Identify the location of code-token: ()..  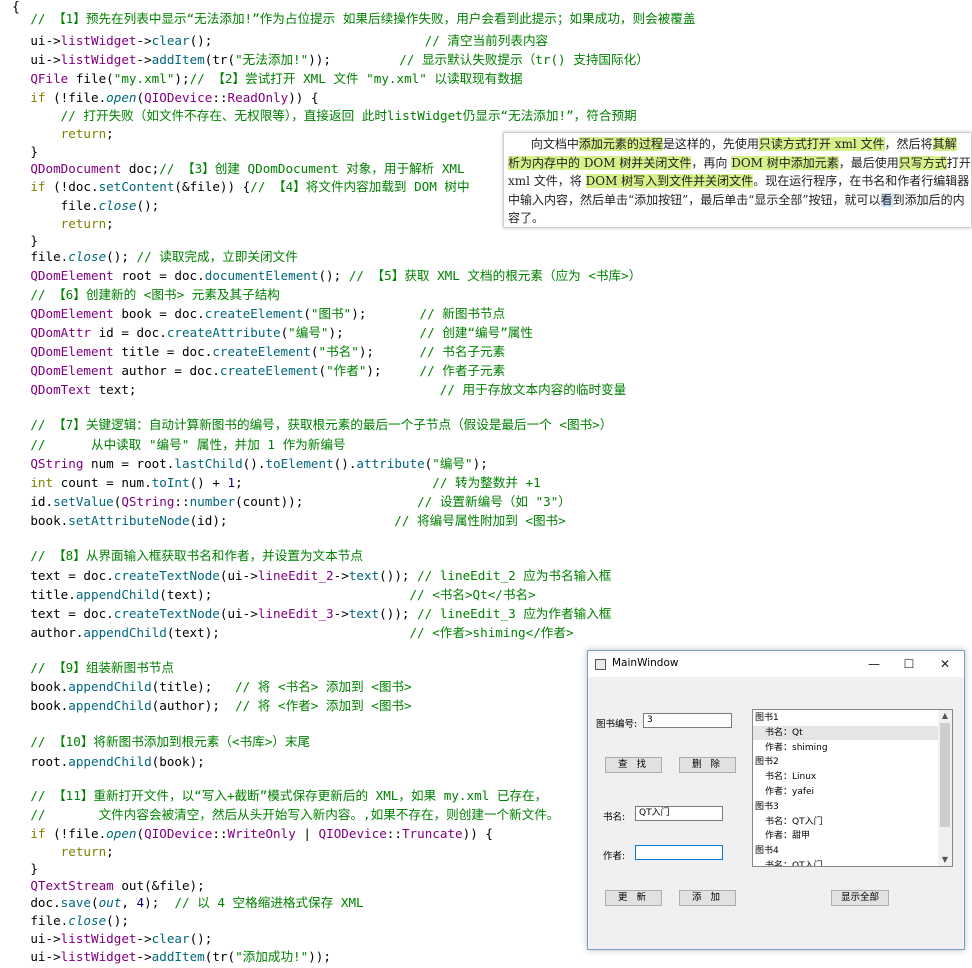
(254, 463).